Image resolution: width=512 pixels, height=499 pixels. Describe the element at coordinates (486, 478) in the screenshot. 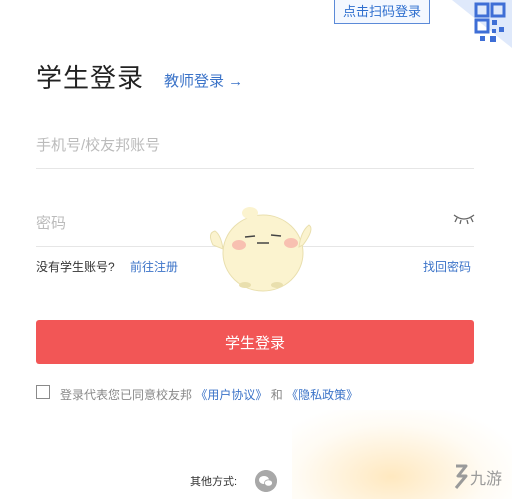

I see `watermark-text: 九游` at that location.